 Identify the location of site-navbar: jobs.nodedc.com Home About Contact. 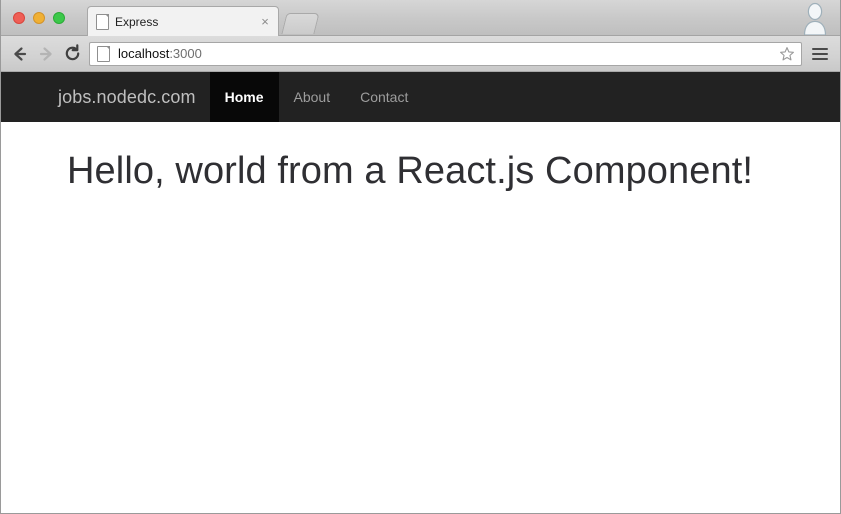
(420, 97).